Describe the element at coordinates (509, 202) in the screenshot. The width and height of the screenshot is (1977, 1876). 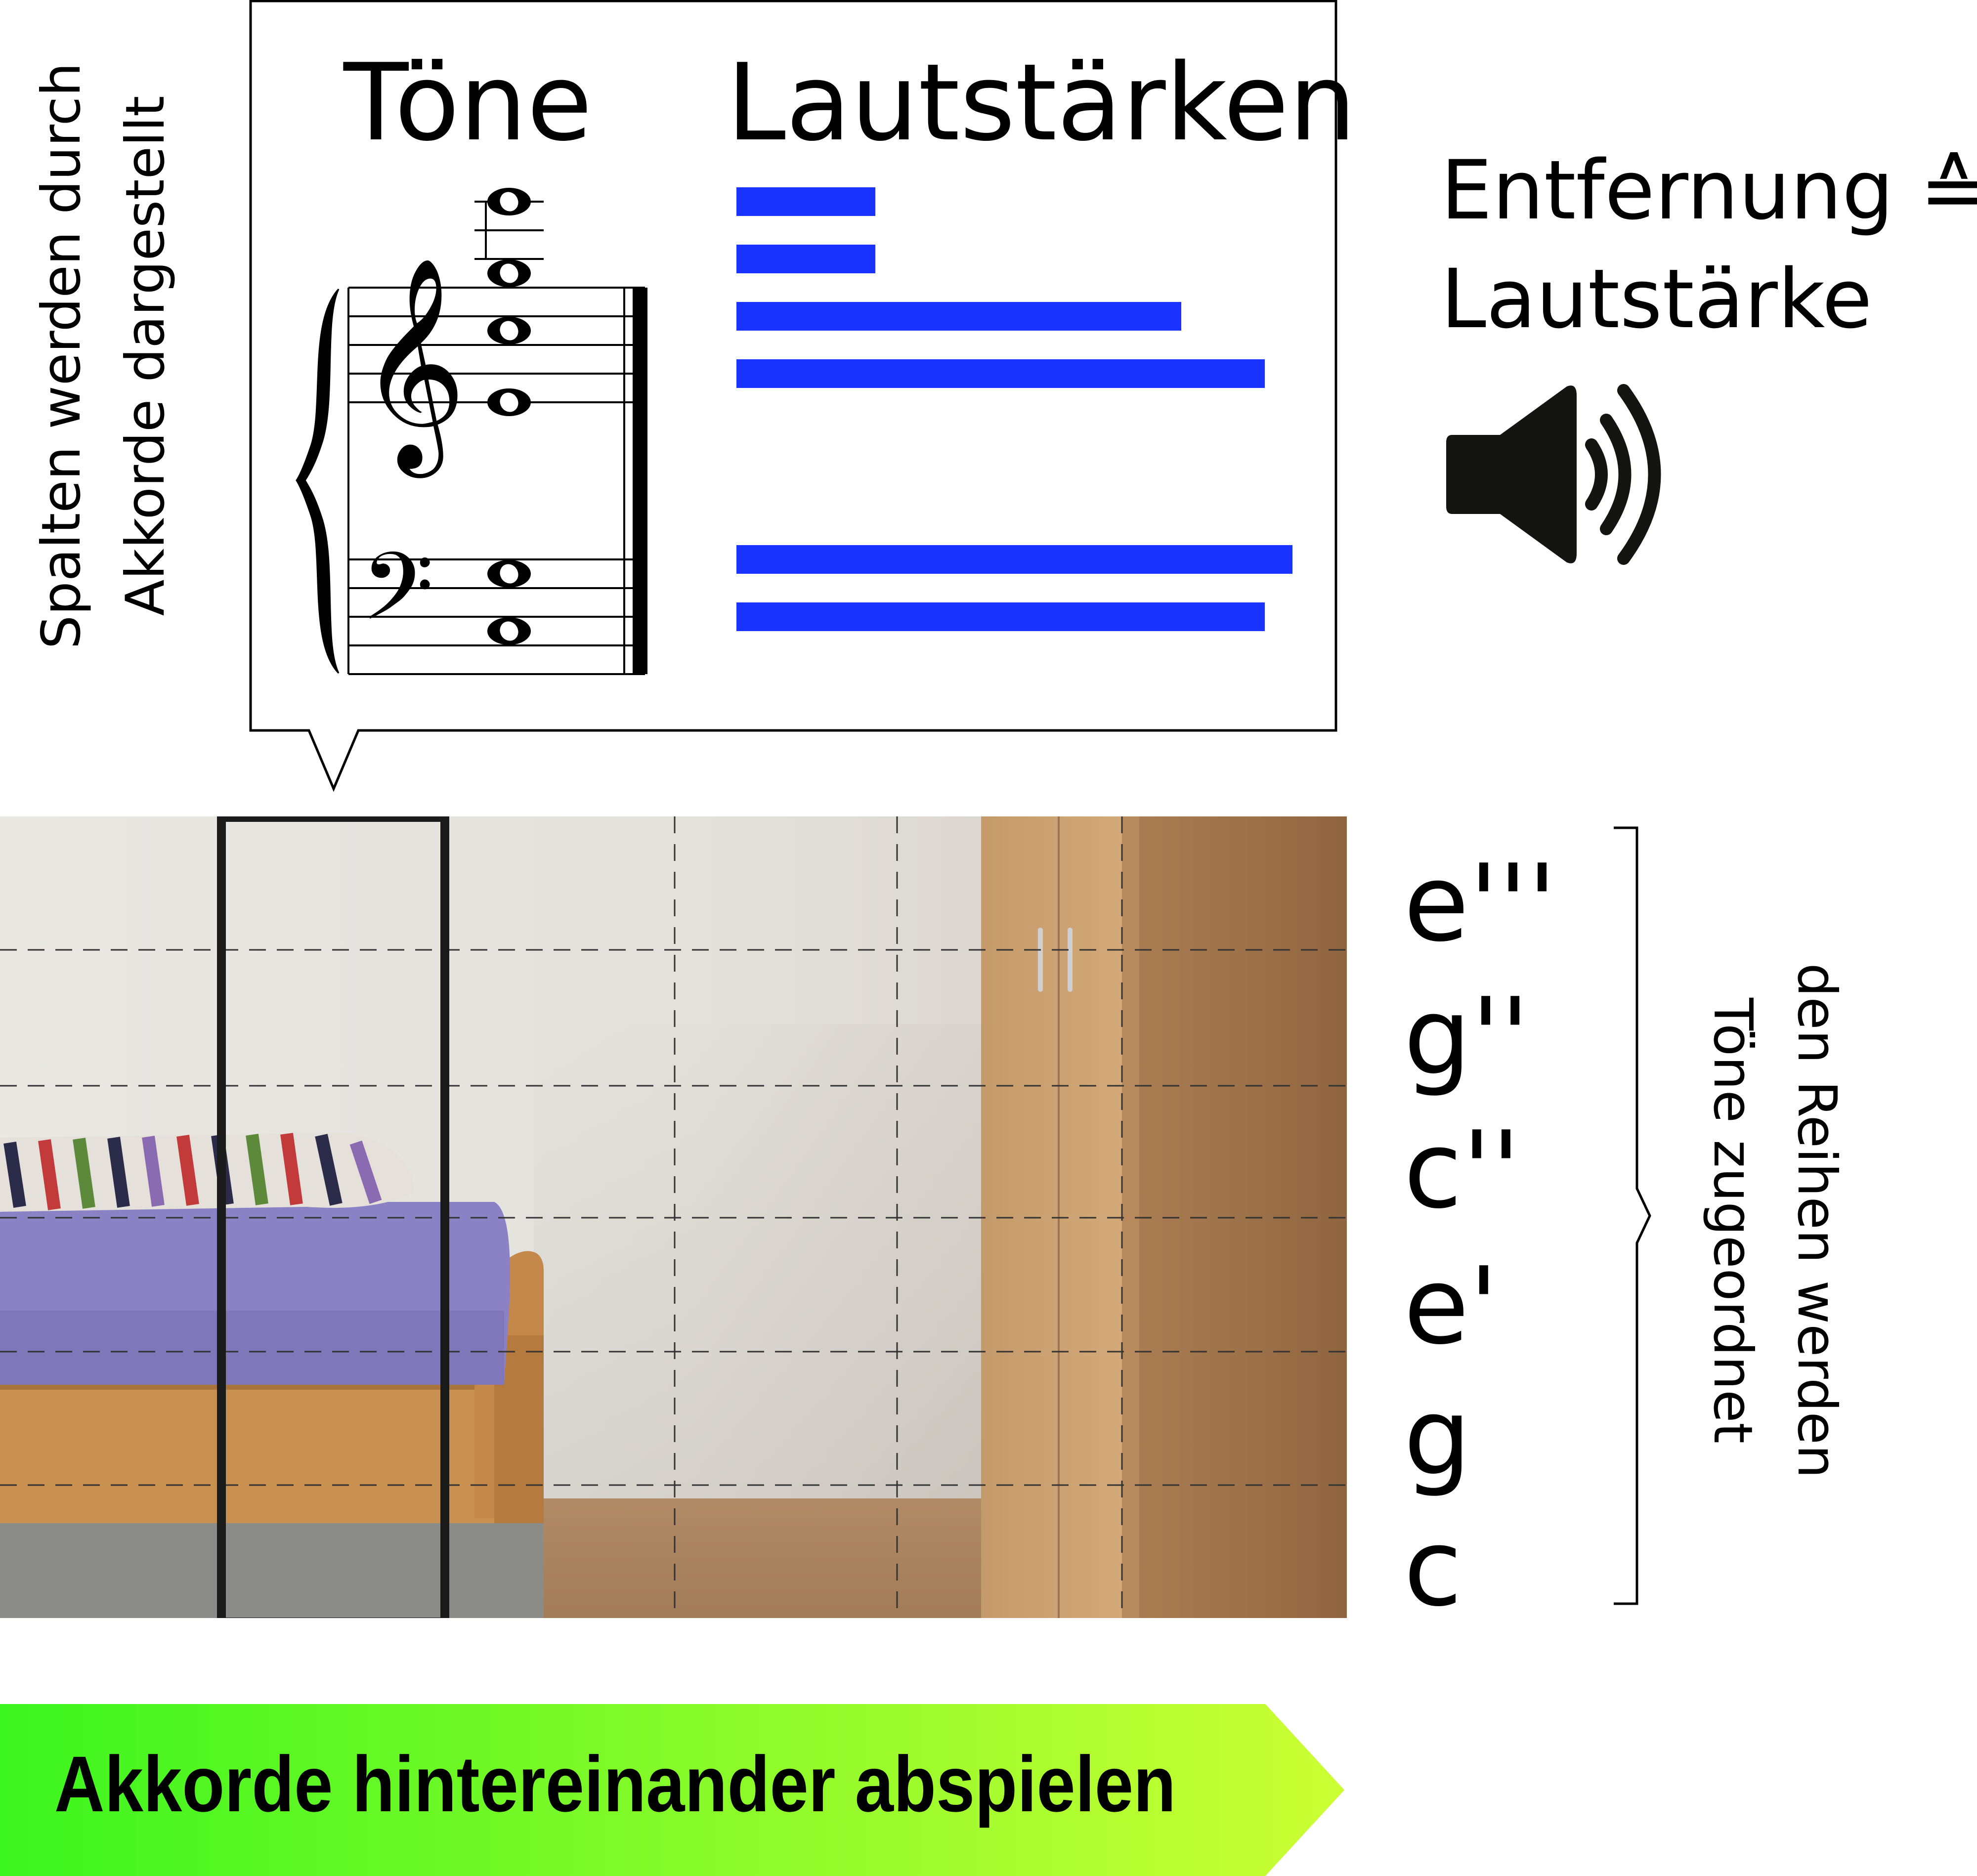
I see `note-e3` at that location.